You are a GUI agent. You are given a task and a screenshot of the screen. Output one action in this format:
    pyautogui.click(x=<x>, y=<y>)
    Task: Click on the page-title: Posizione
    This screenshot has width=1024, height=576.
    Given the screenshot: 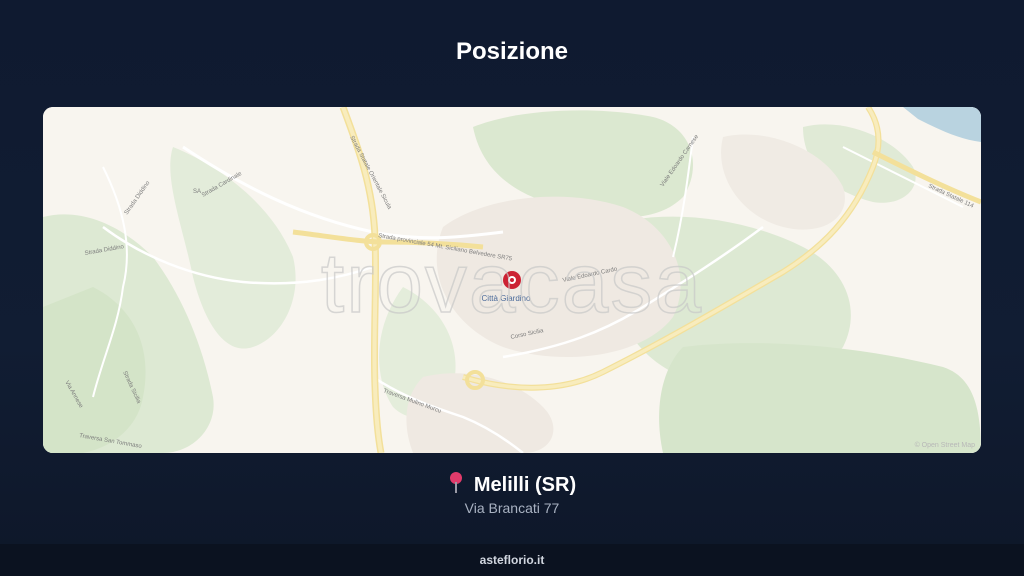 What is the action you would take?
    pyautogui.click(x=512, y=51)
    